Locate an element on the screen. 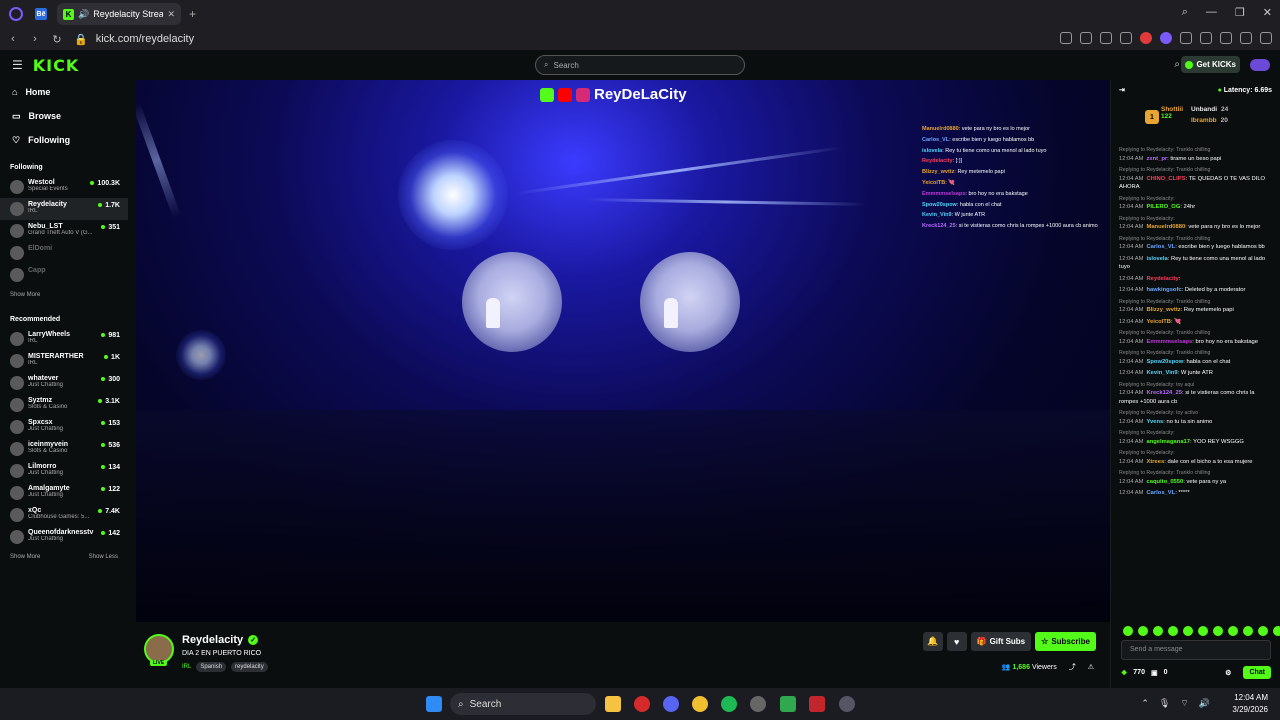 This screenshot has height=720, width=1280. sidebar-channel: Spxcsx Just Chatting 153 is located at coordinates (64, 427).